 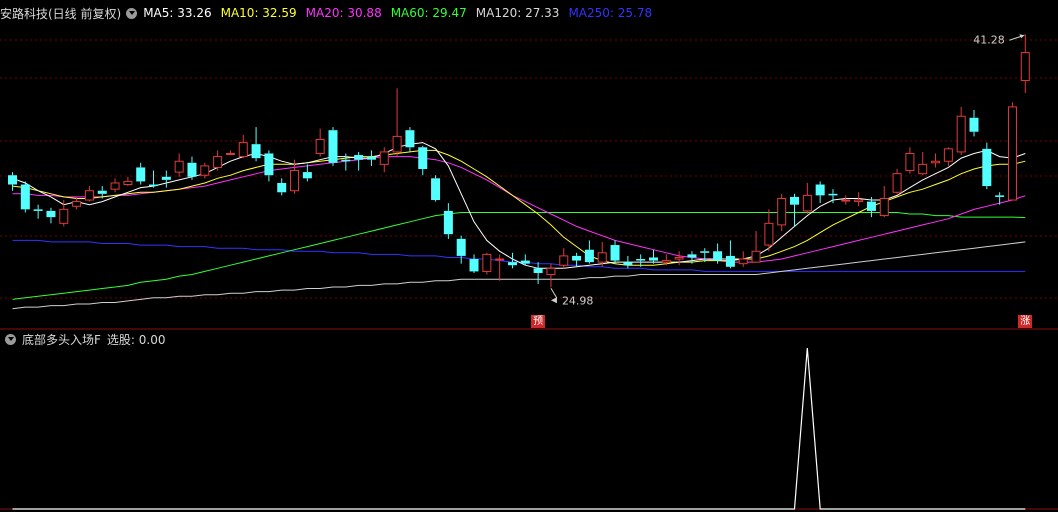 What do you see at coordinates (10, 339) in the screenshot?
I see `indicator-dropdown-icon` at bounding box center [10, 339].